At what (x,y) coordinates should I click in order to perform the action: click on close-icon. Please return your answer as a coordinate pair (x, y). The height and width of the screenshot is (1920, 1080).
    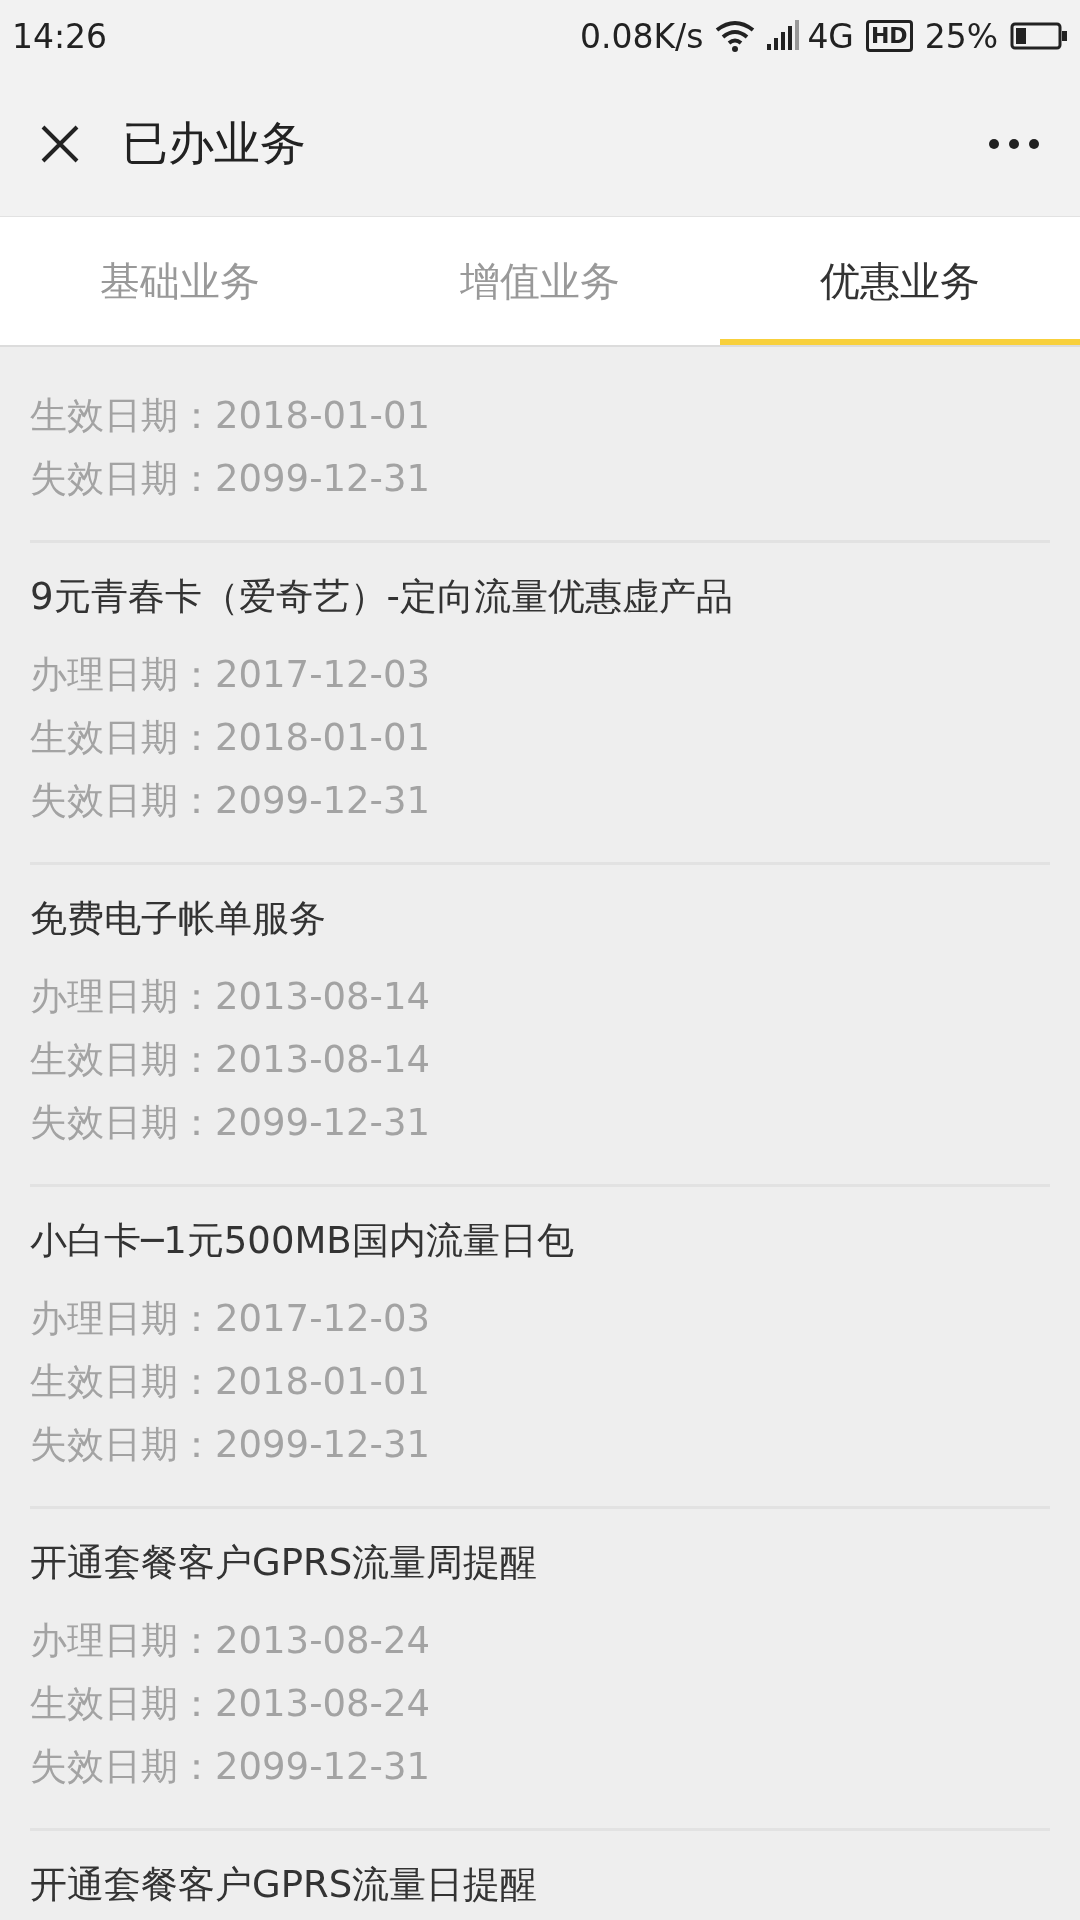
    Looking at the image, I should click on (60, 144).